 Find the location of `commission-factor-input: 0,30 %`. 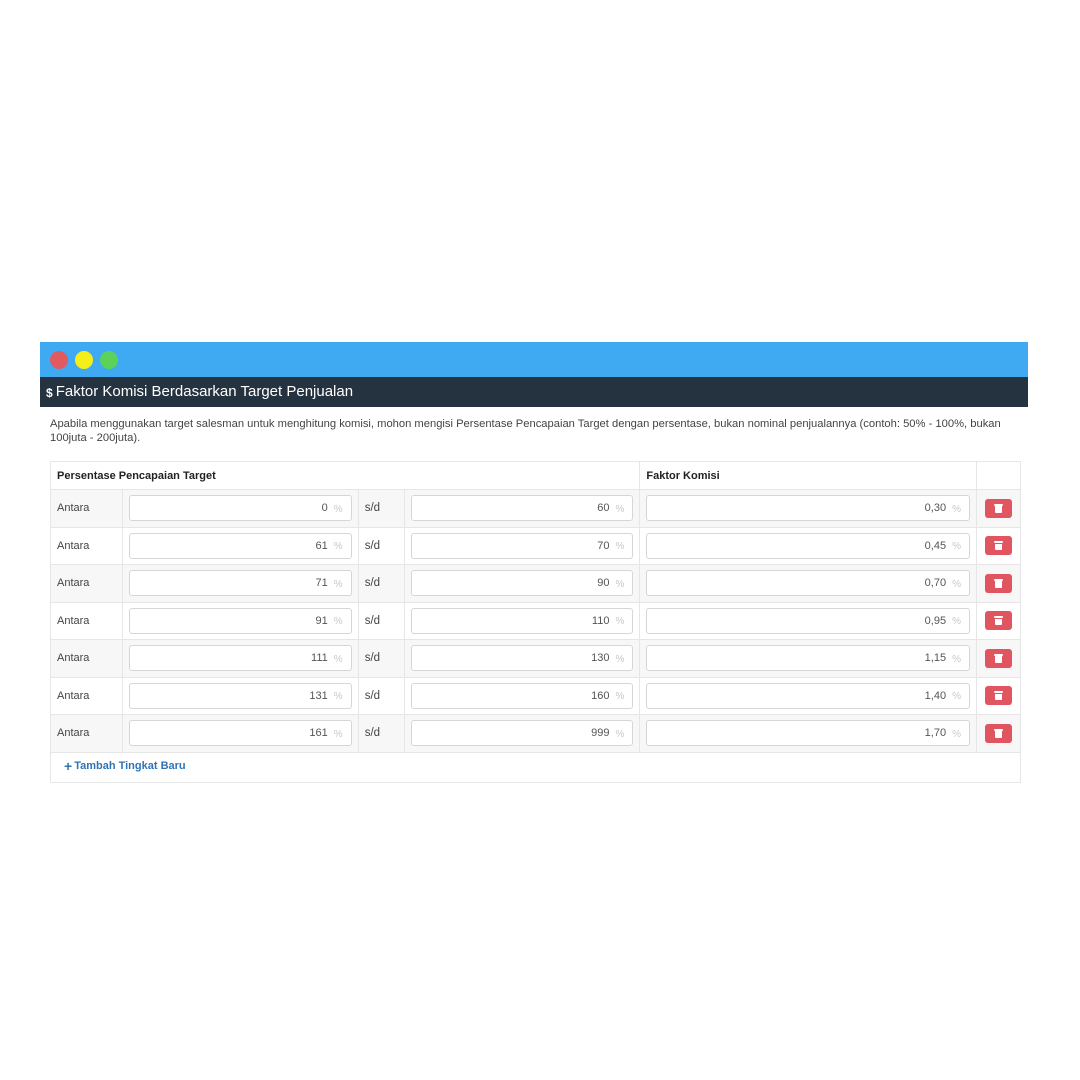

commission-factor-input: 0,30 % is located at coordinates (808, 508).